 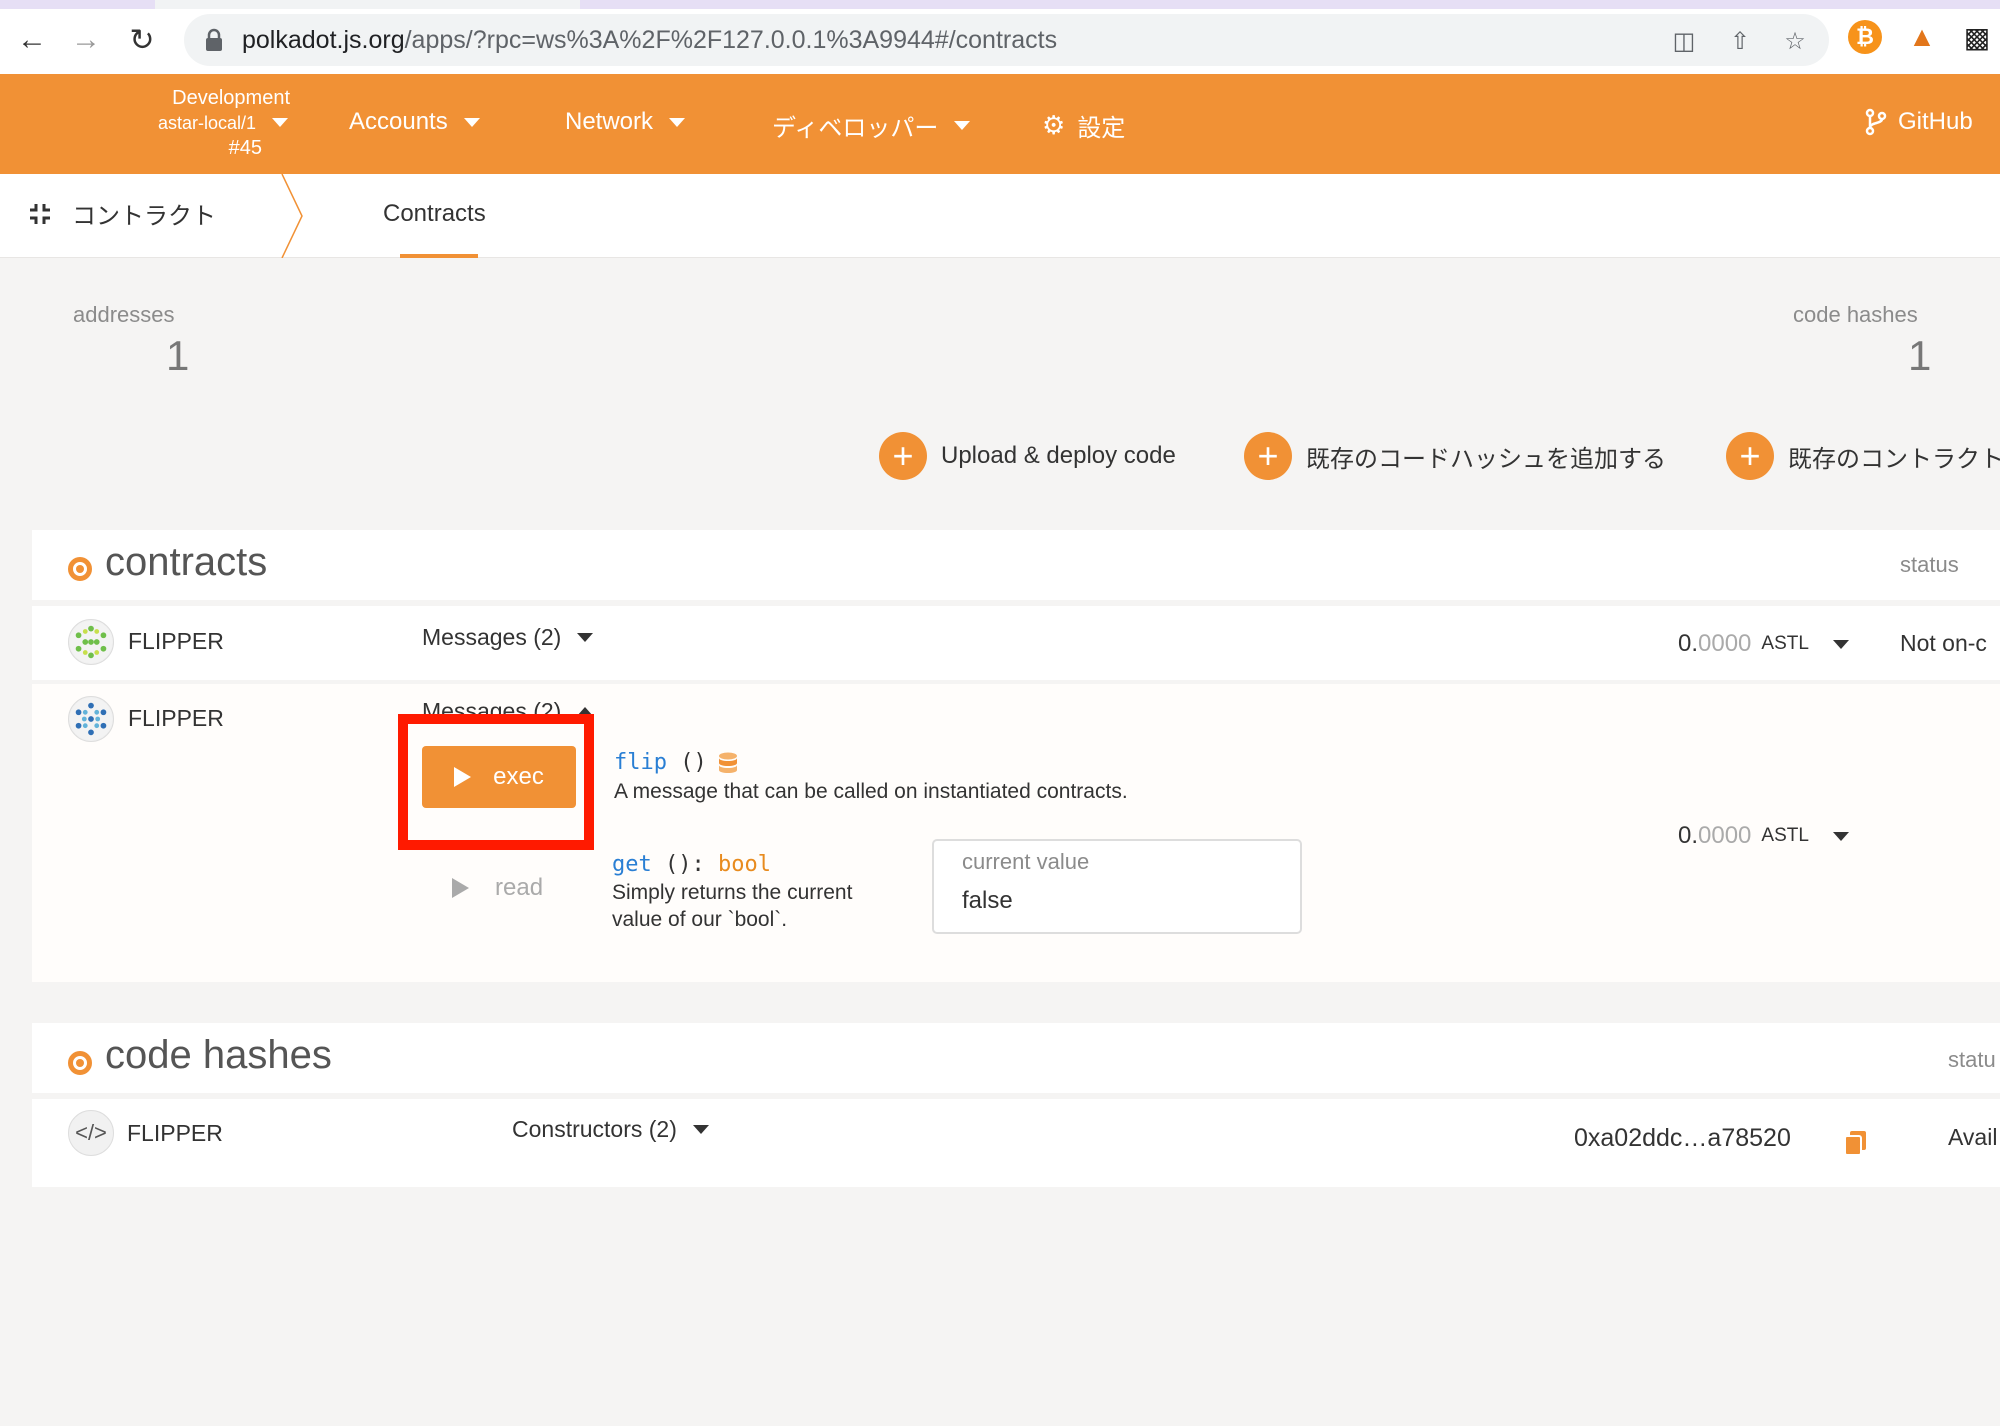 What do you see at coordinates (1785, 835) in the screenshot?
I see `balance-unit: ASTL` at bounding box center [1785, 835].